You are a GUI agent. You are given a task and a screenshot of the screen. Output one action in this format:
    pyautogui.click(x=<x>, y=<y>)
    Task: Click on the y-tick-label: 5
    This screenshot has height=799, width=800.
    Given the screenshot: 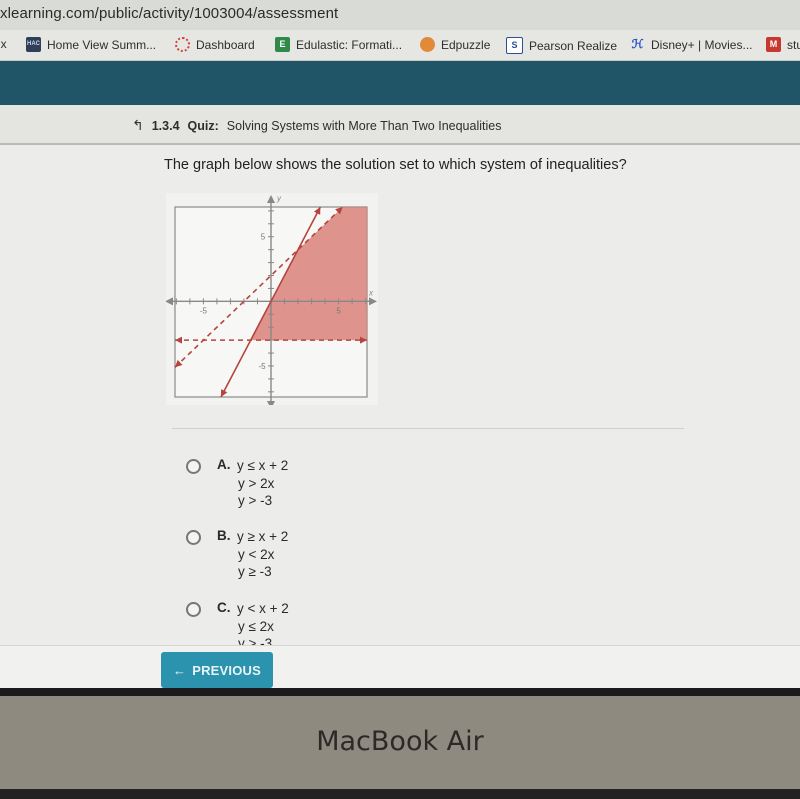 What is the action you would take?
    pyautogui.click(x=263, y=237)
    